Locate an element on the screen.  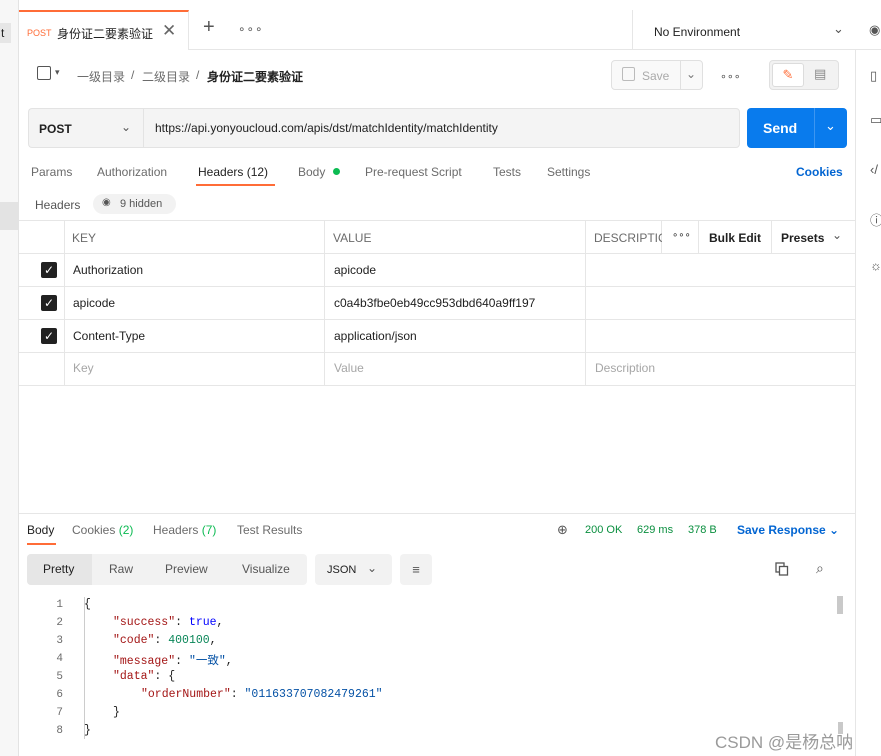
tab-pre-request-script: Pre-request Script is located at coordinates (413, 172).